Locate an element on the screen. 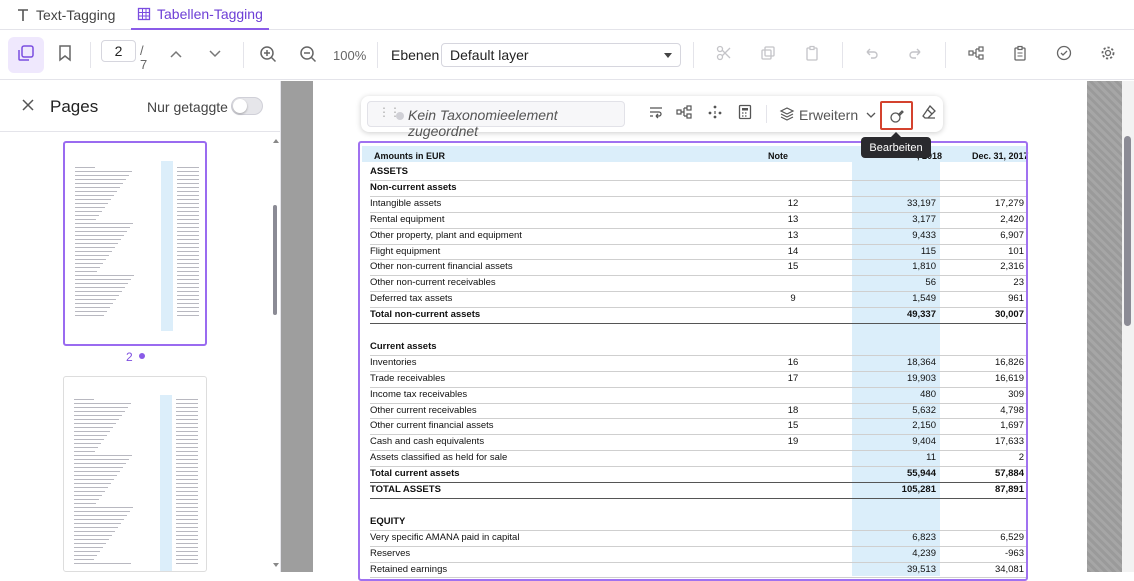  calculator-icon is located at coordinates (745, 114).